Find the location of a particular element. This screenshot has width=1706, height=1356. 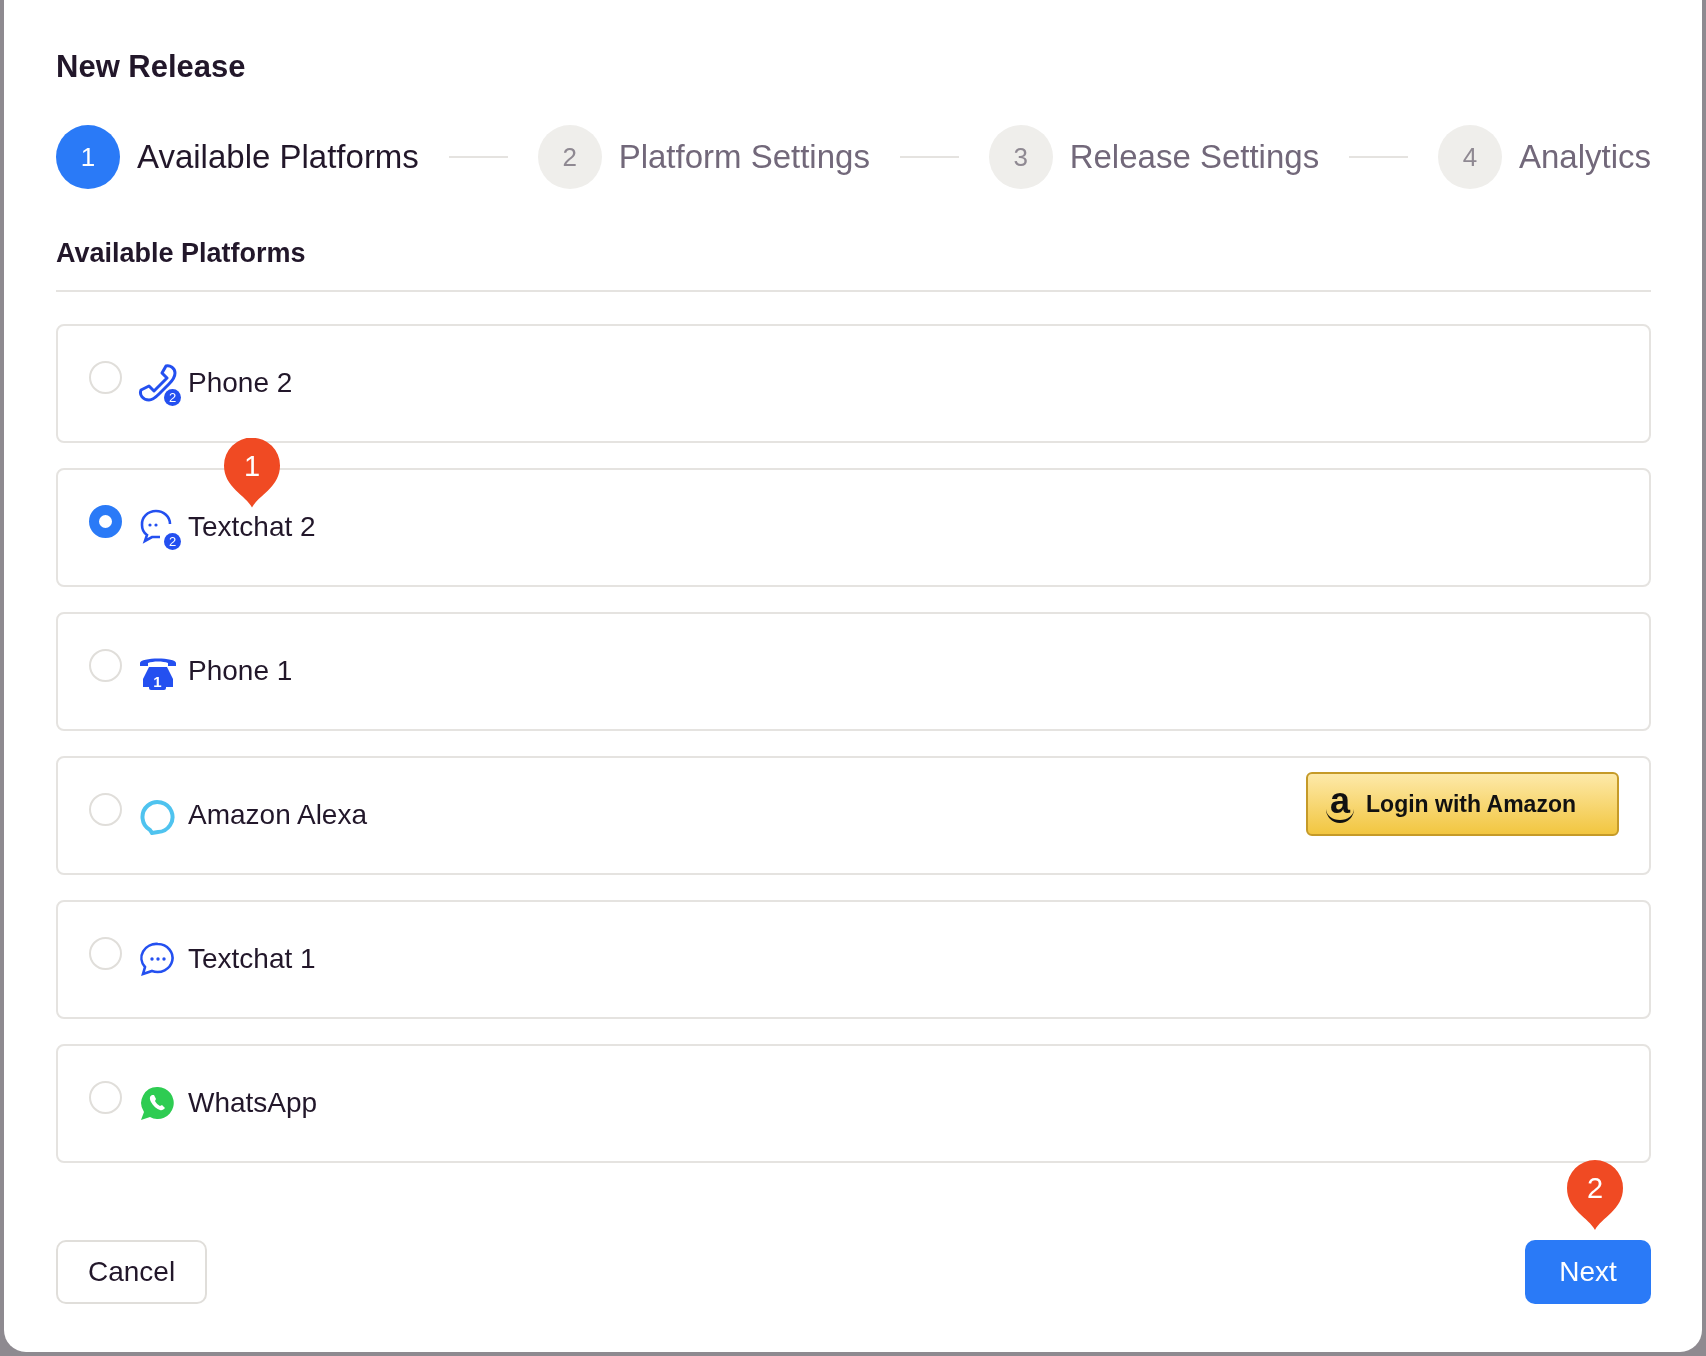

radio-button is located at coordinates (105, 521).